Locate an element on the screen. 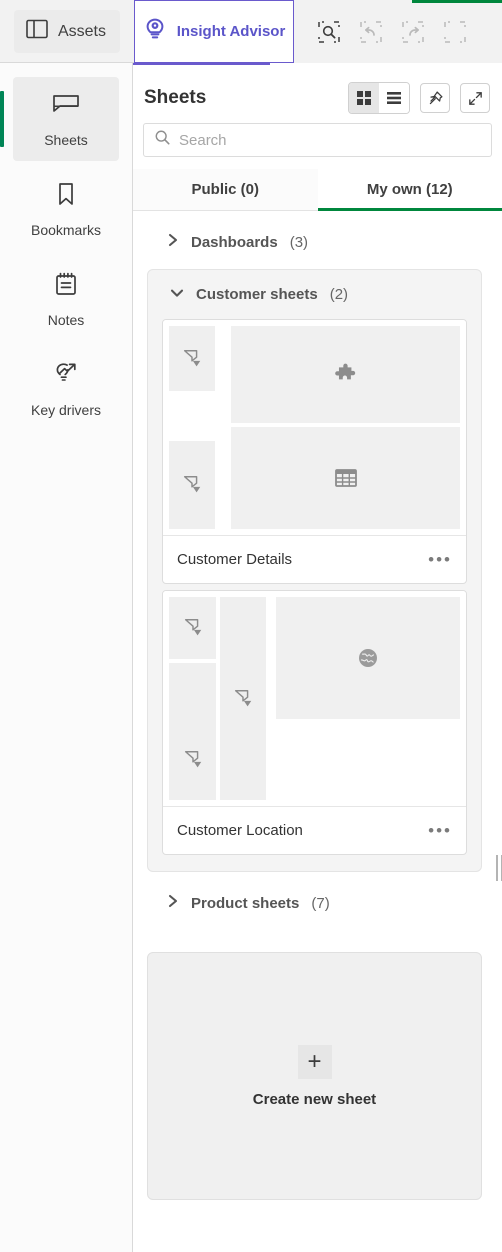 The height and width of the screenshot is (1252, 502). search-box is located at coordinates (317, 140).